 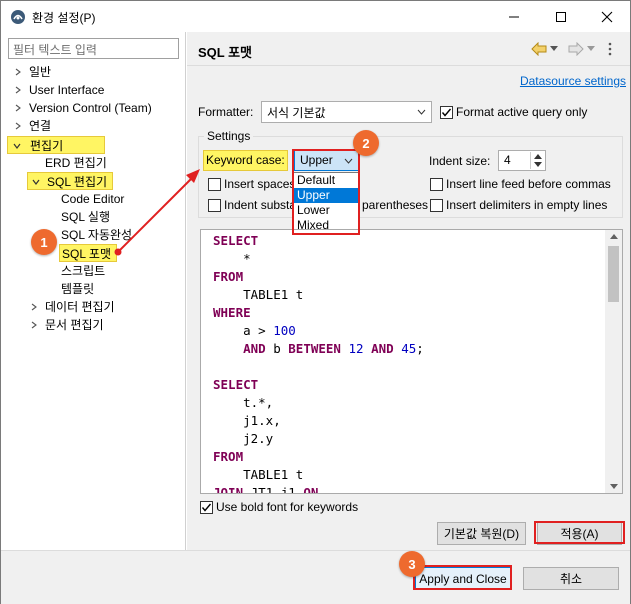 What do you see at coordinates (260, 205) in the screenshot?
I see `indent-parentheses-label: Indent substa` at bounding box center [260, 205].